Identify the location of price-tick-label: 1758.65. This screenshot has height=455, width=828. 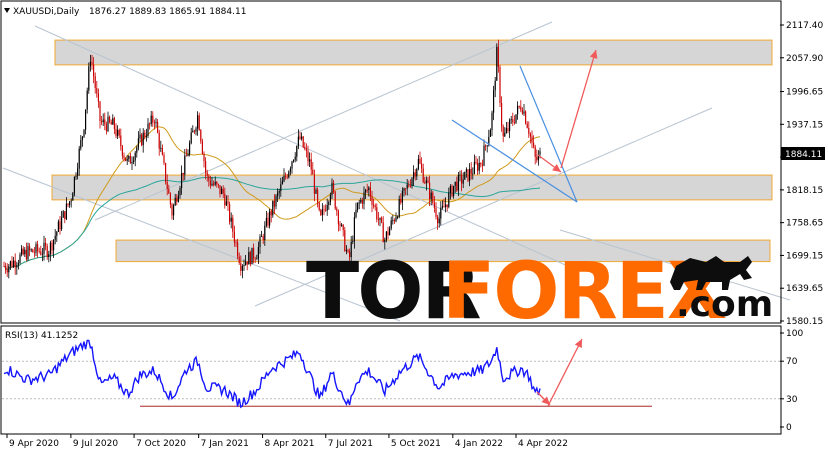
(804, 224).